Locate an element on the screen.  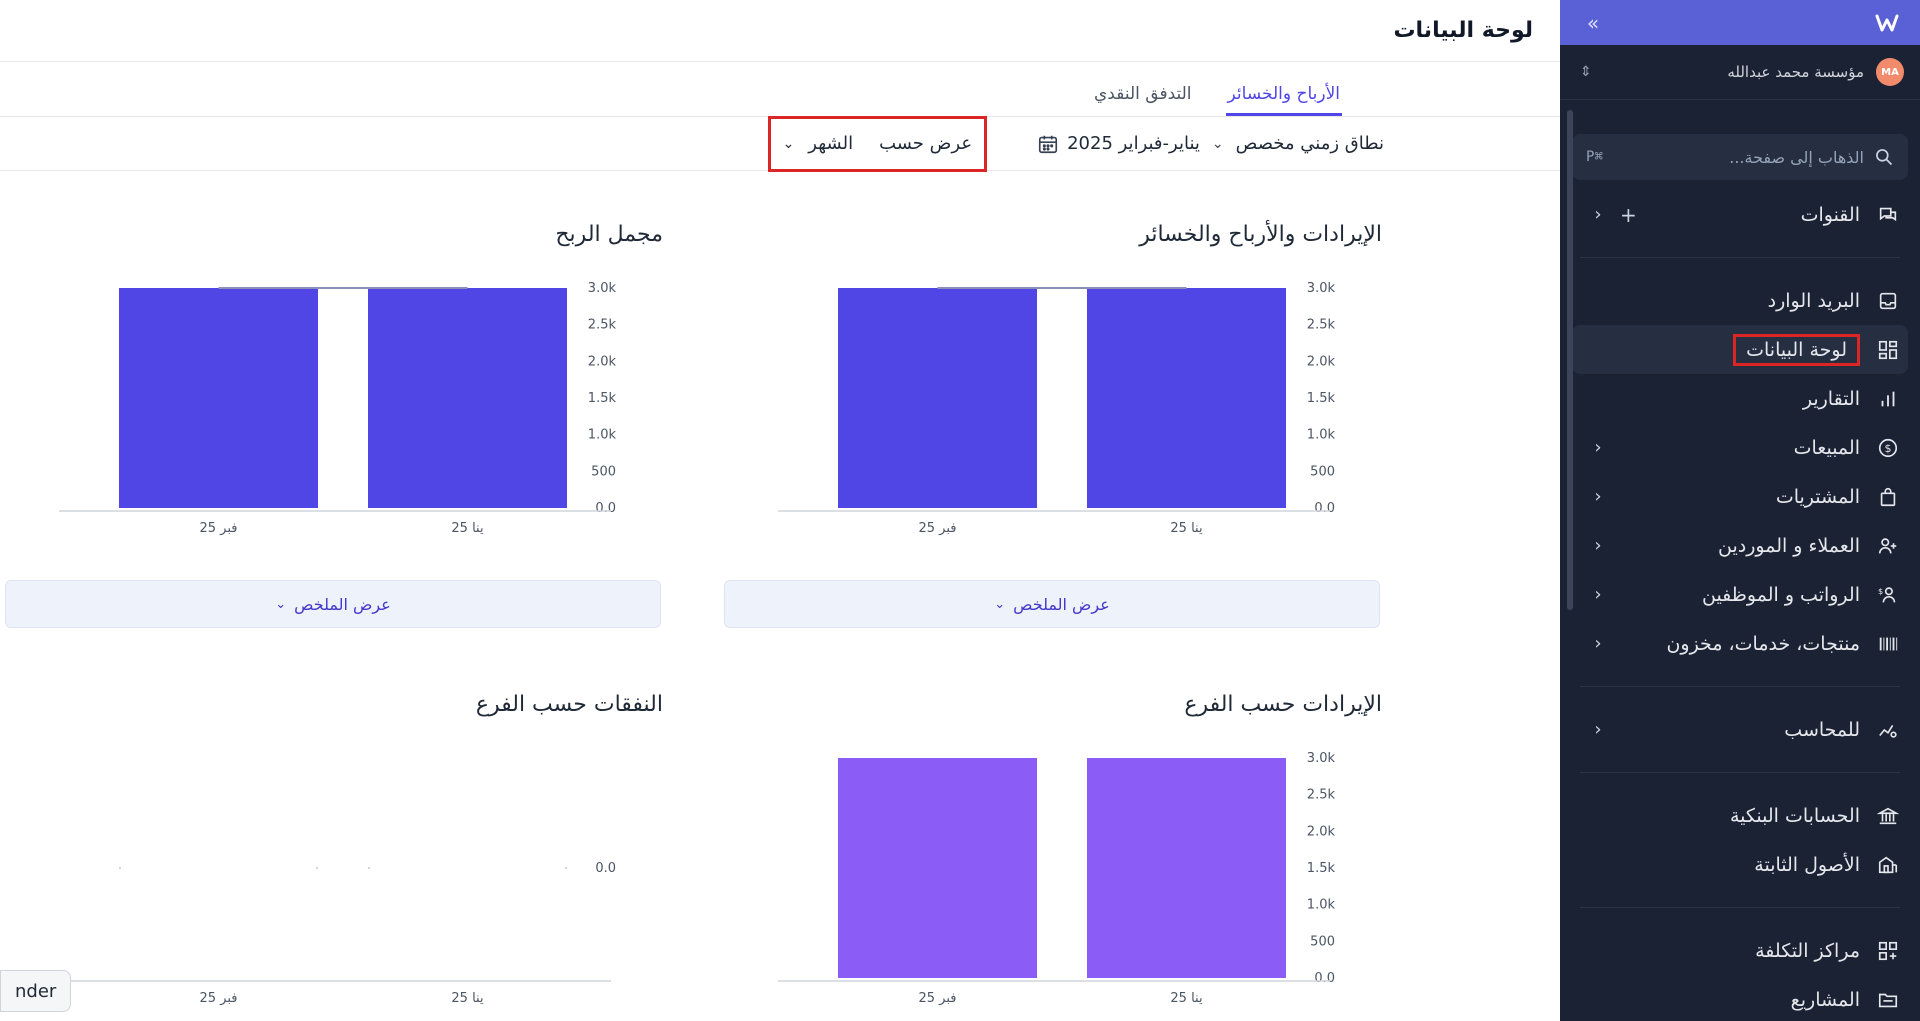
card-title-profit-loss: الإيرادات والأرباح والخسائر is located at coordinates (1260, 234).